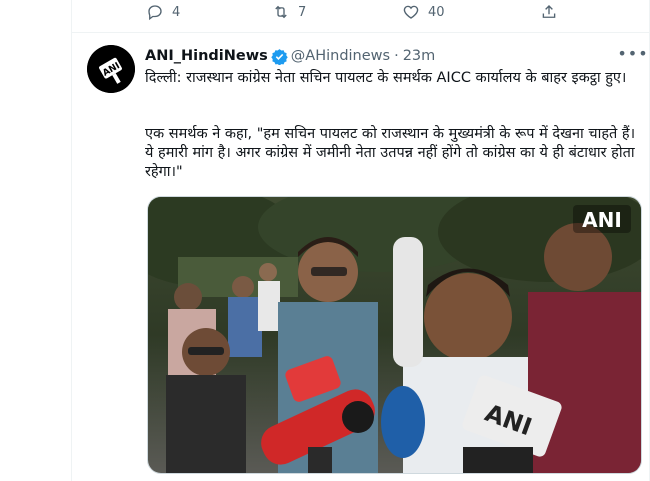  I want to click on left-gutter, so click(35, 240).